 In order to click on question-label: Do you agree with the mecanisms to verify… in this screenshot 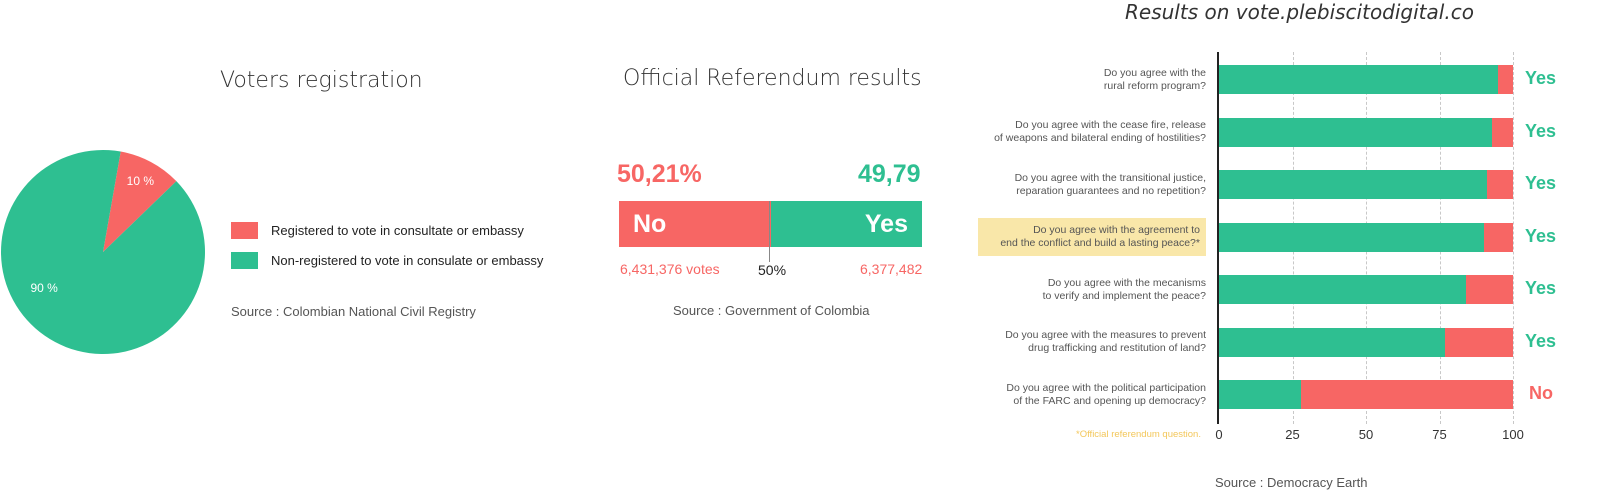, I will do `click(1124, 290)`.